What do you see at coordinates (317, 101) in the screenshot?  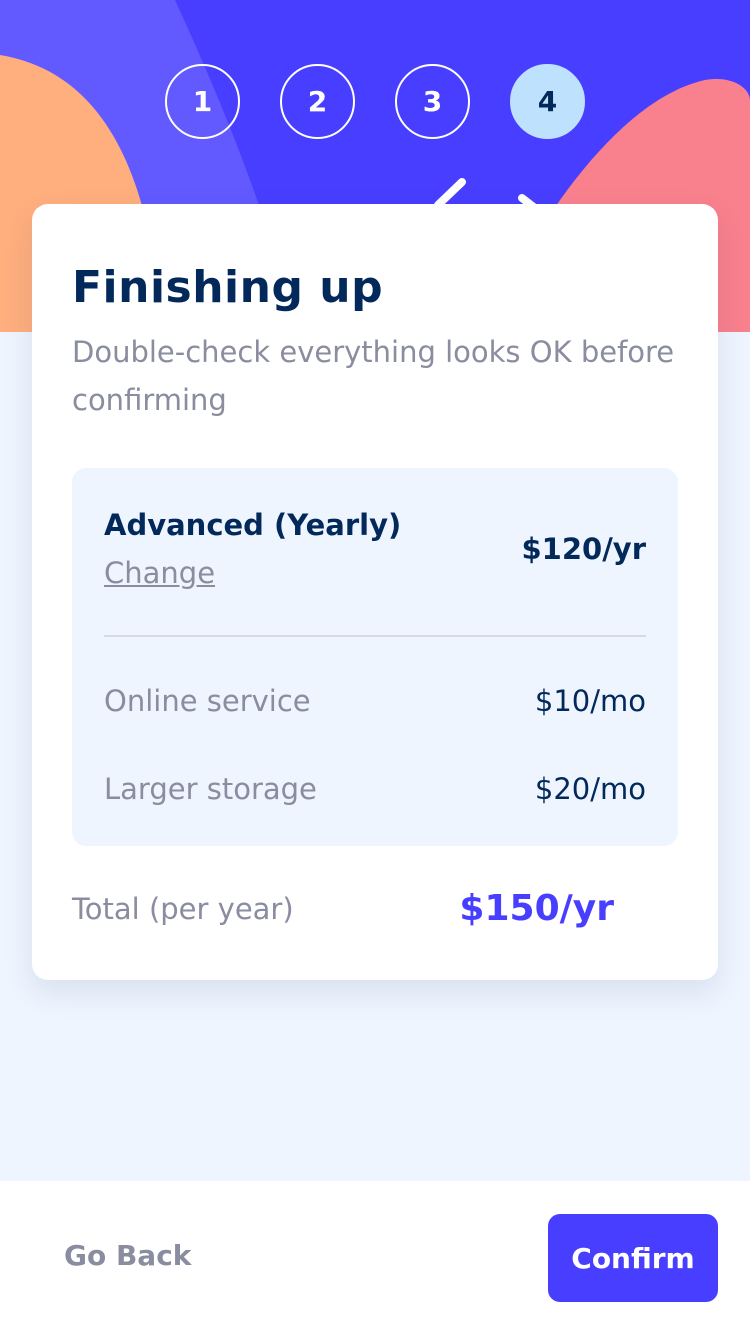 I see `step-2: 2` at bounding box center [317, 101].